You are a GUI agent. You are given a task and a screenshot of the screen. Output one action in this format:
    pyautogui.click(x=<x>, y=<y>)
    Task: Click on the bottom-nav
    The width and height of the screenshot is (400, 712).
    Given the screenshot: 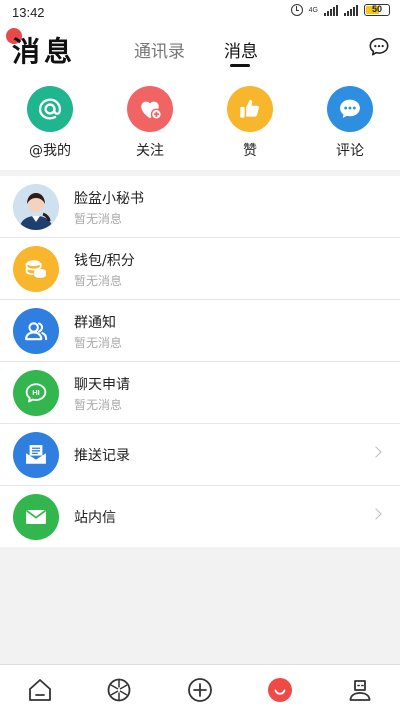 What is the action you would take?
    pyautogui.click(x=200, y=688)
    